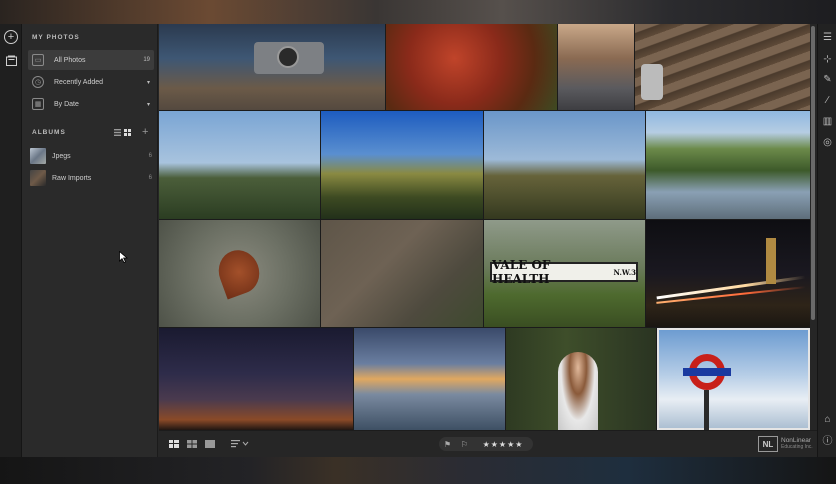  Describe the element at coordinates (418, 12) in the screenshot. I see `video-top-strip` at that location.